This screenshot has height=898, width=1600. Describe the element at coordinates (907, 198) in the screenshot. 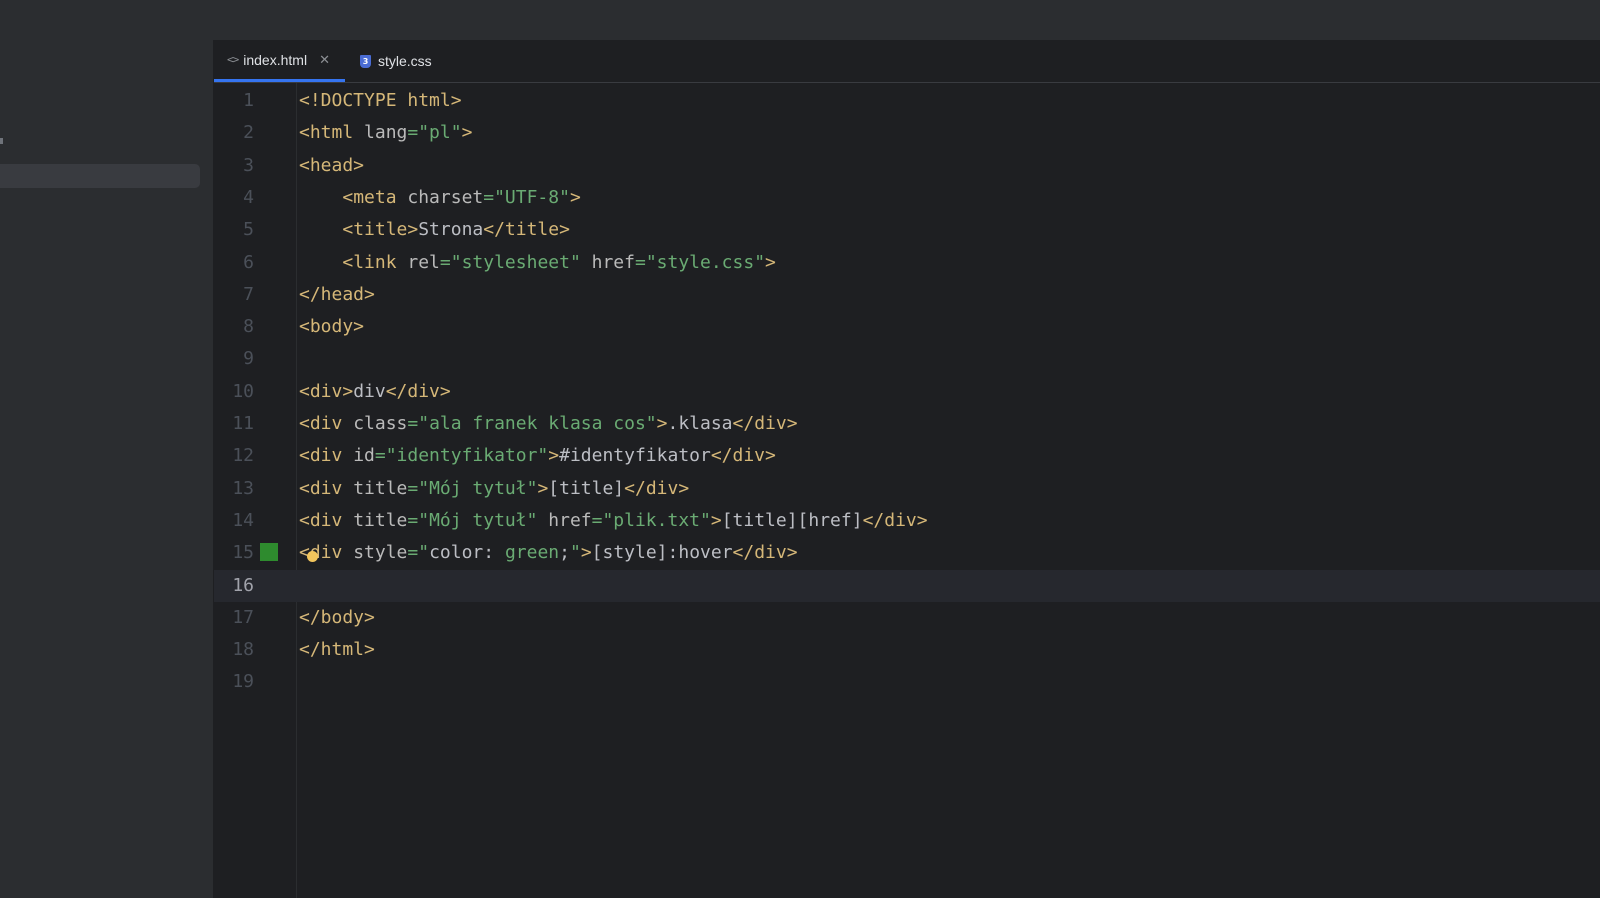

I see `code-line: 4 <meta charset="UTF-8">` at that location.